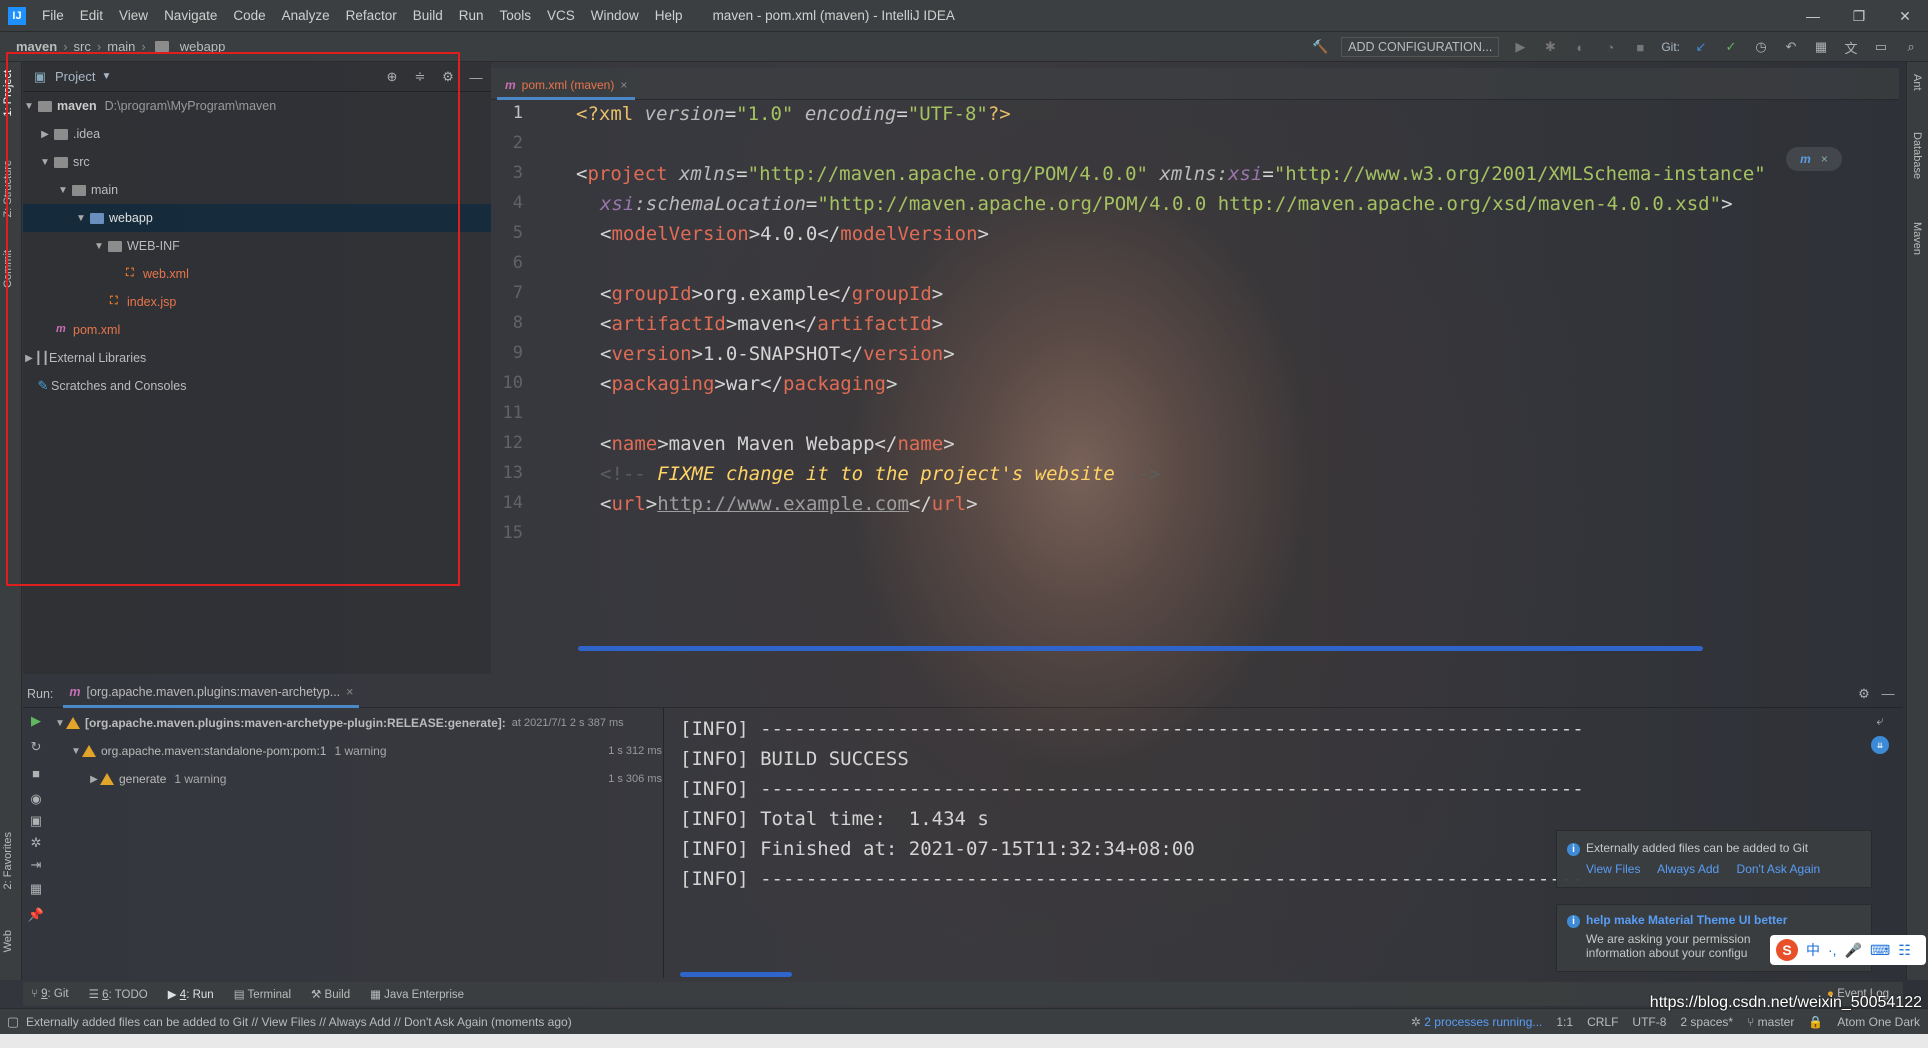 The width and height of the screenshot is (1928, 1048). I want to click on menu-help: Help, so click(669, 15).